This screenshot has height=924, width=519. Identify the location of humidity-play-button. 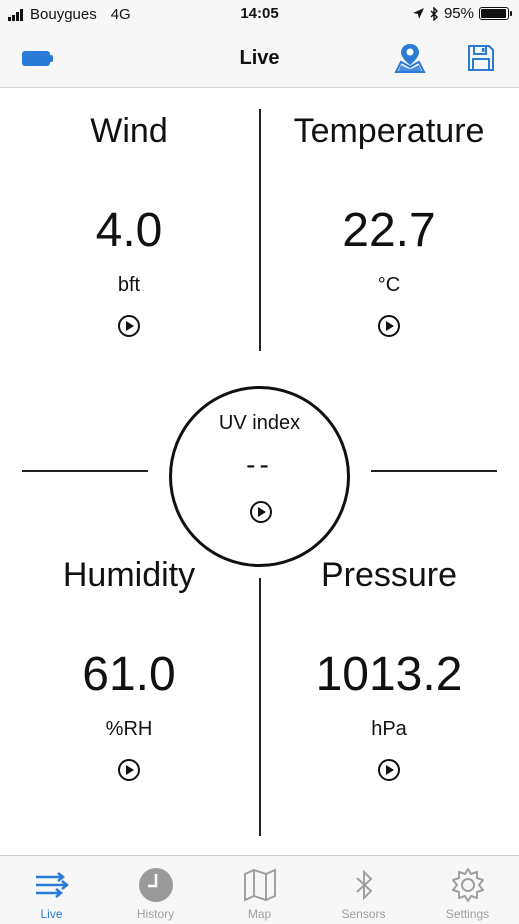
(129, 770).